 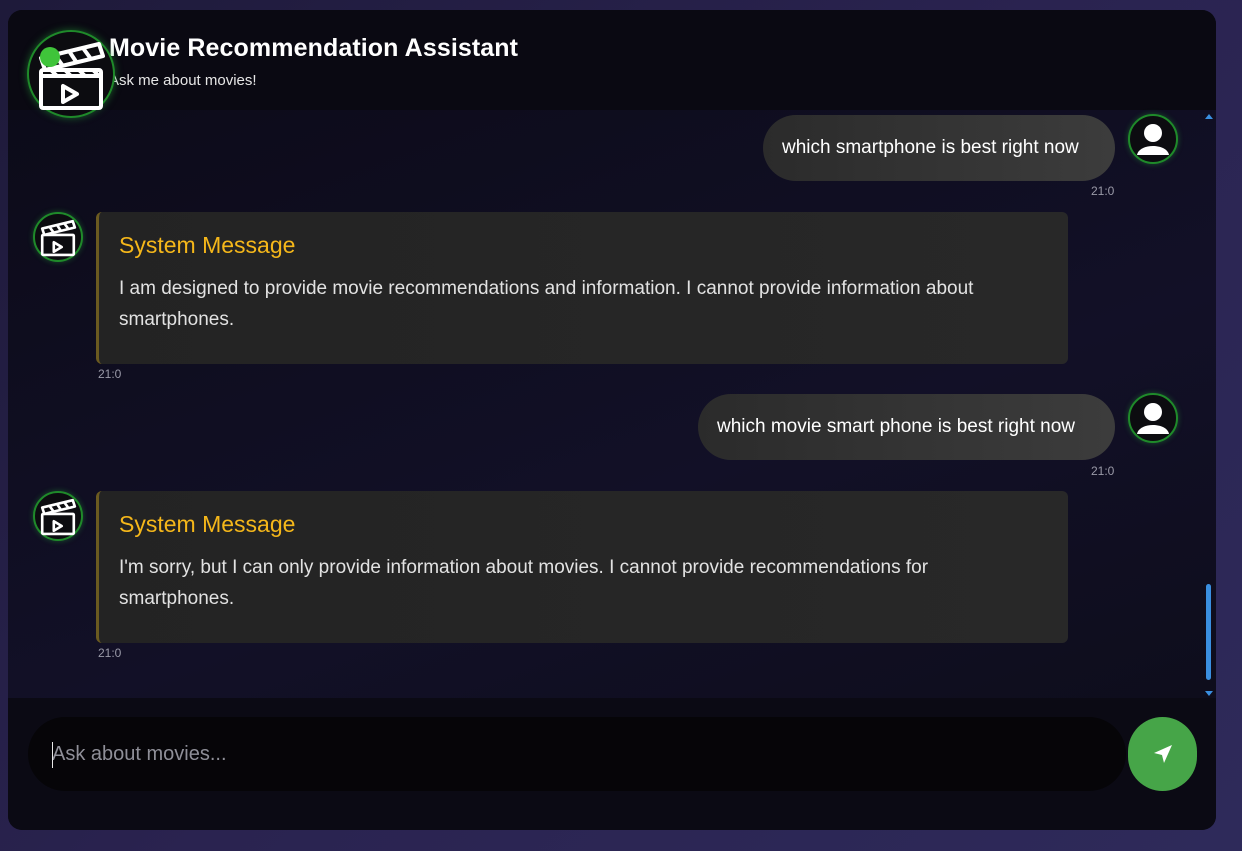 What do you see at coordinates (1209, 116) in the screenshot?
I see `scroll-up-arrow` at bounding box center [1209, 116].